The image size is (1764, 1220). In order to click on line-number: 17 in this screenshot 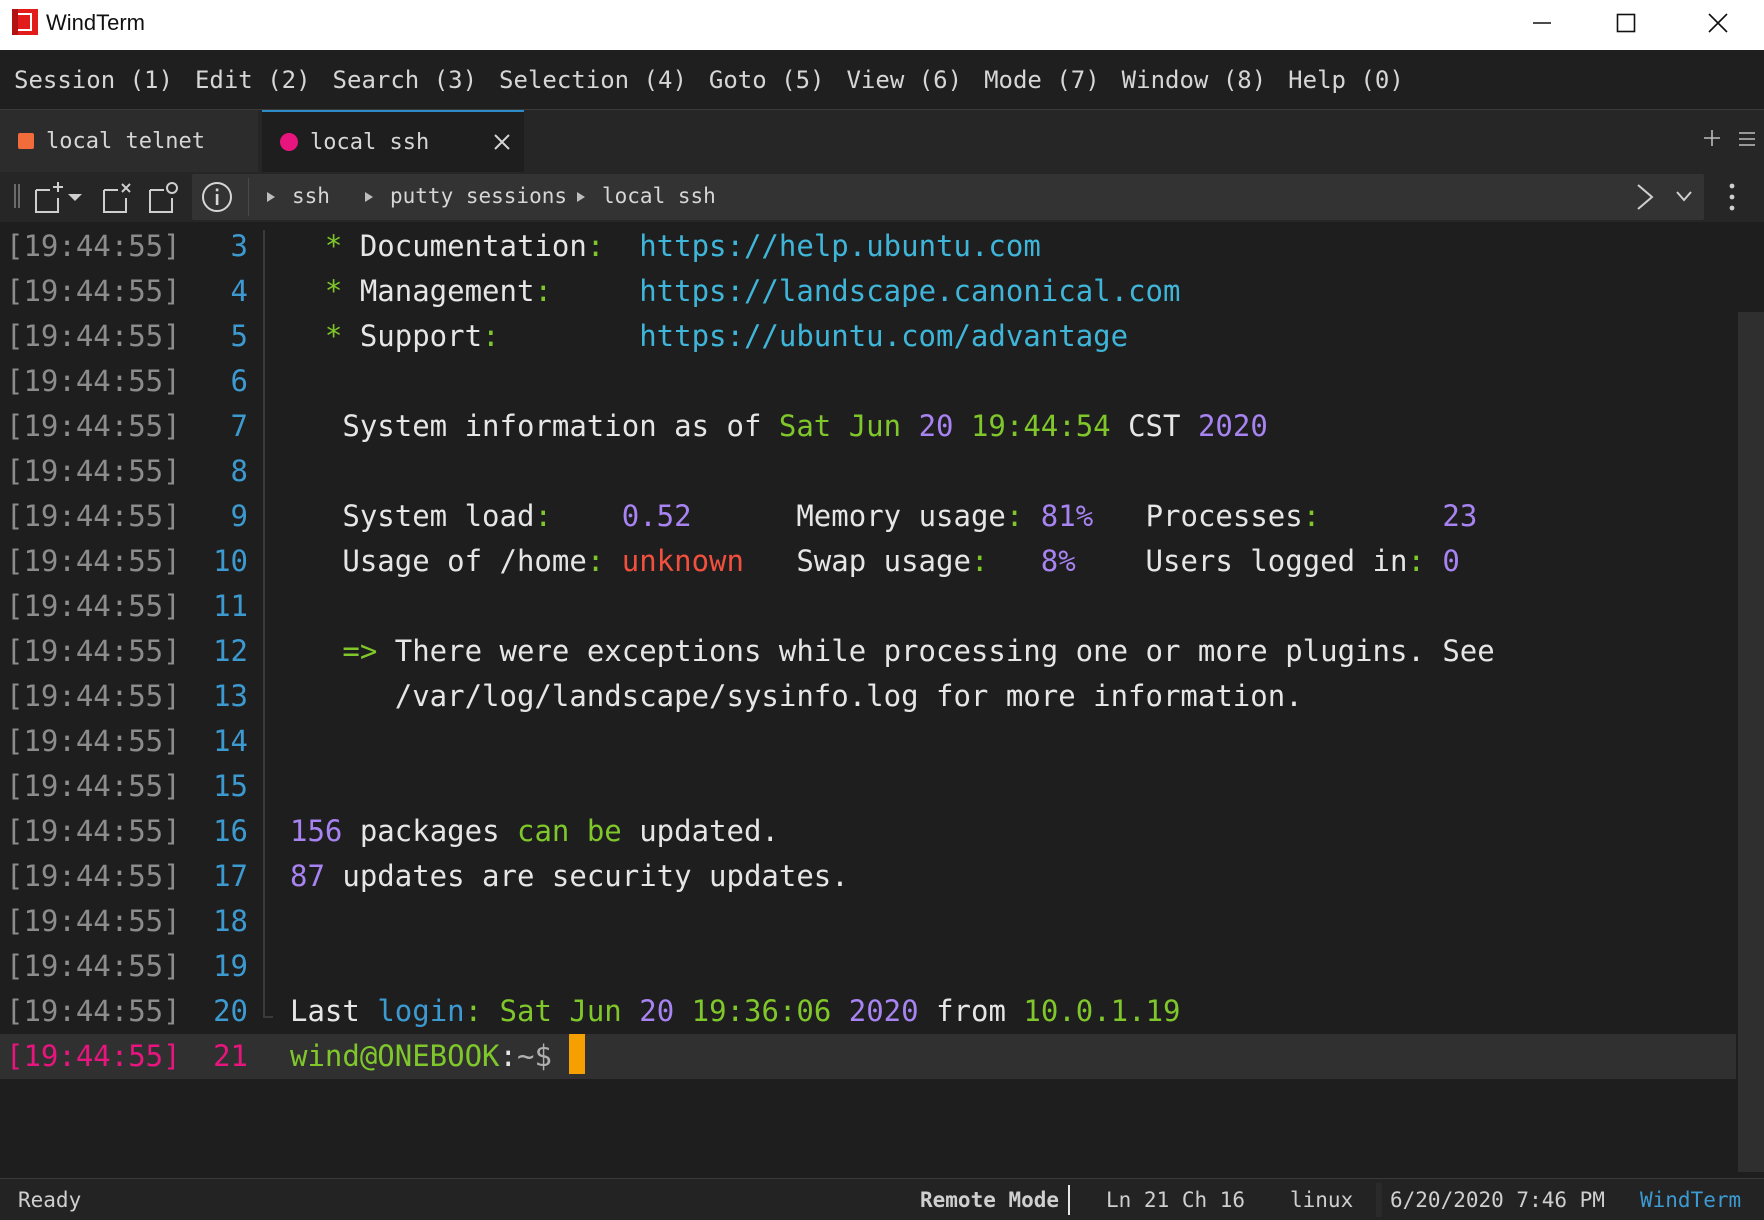, I will do `click(230, 876)`.